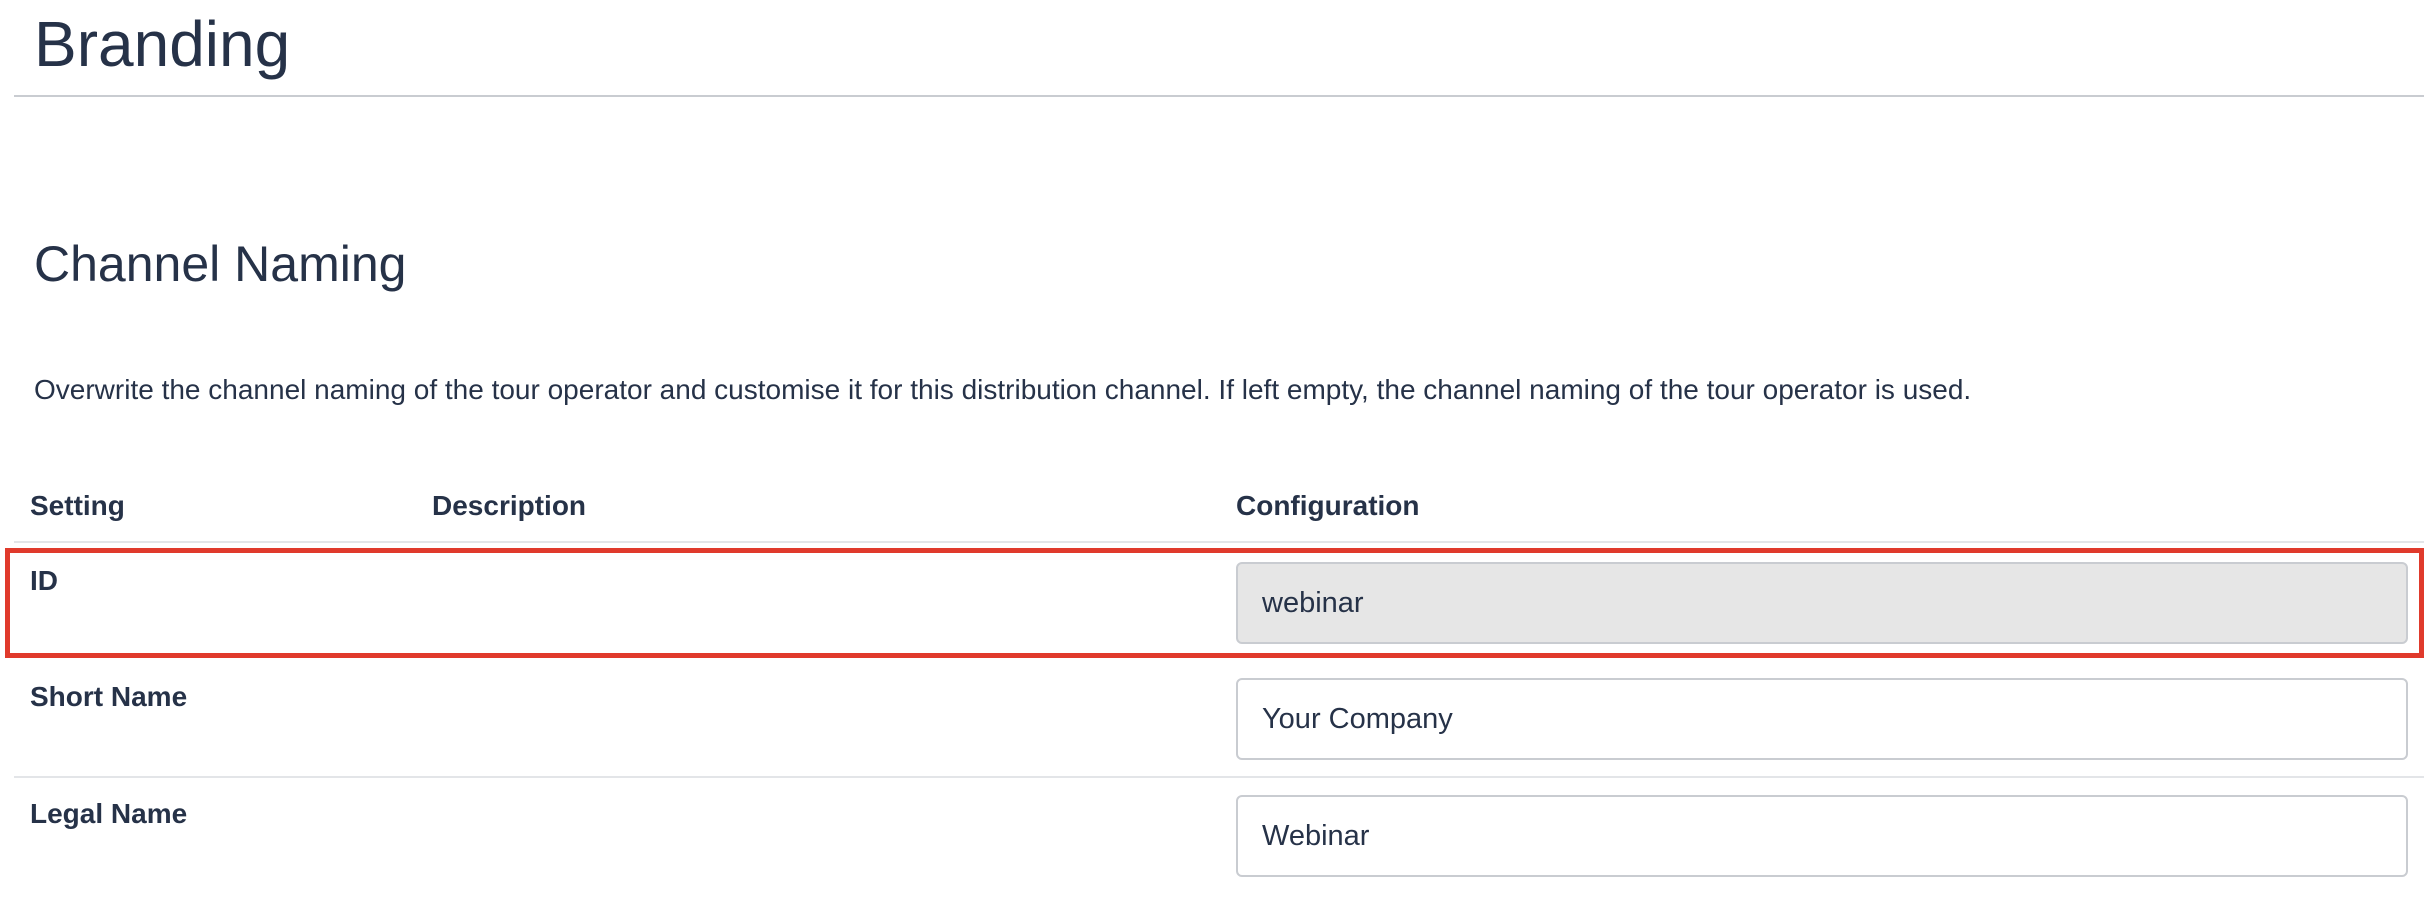  What do you see at coordinates (1219, 96) in the screenshot?
I see `title-divider` at bounding box center [1219, 96].